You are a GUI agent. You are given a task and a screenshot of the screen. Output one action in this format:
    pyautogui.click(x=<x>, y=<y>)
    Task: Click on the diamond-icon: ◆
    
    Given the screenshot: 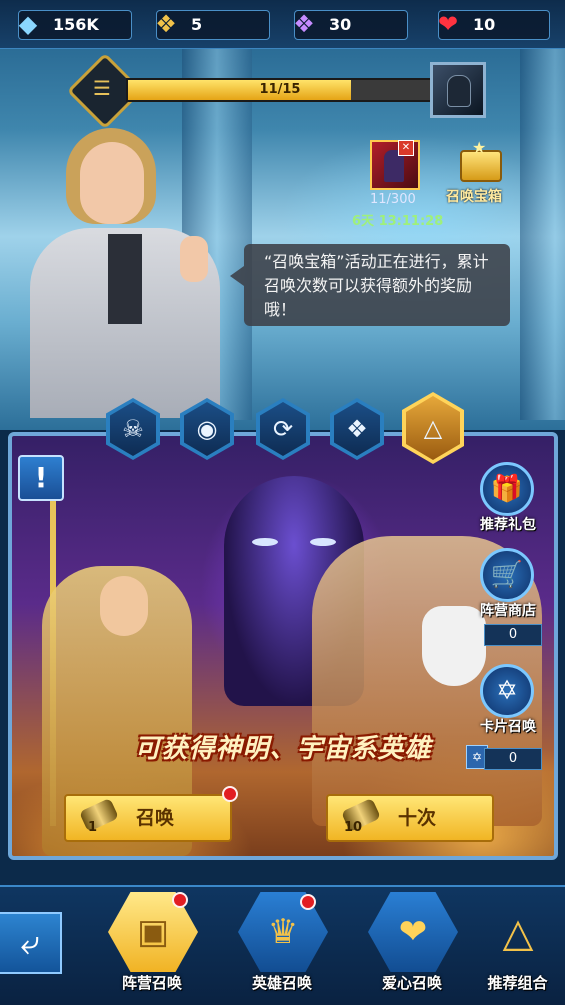 What is the action you would take?
    pyautogui.click(x=28, y=24)
    